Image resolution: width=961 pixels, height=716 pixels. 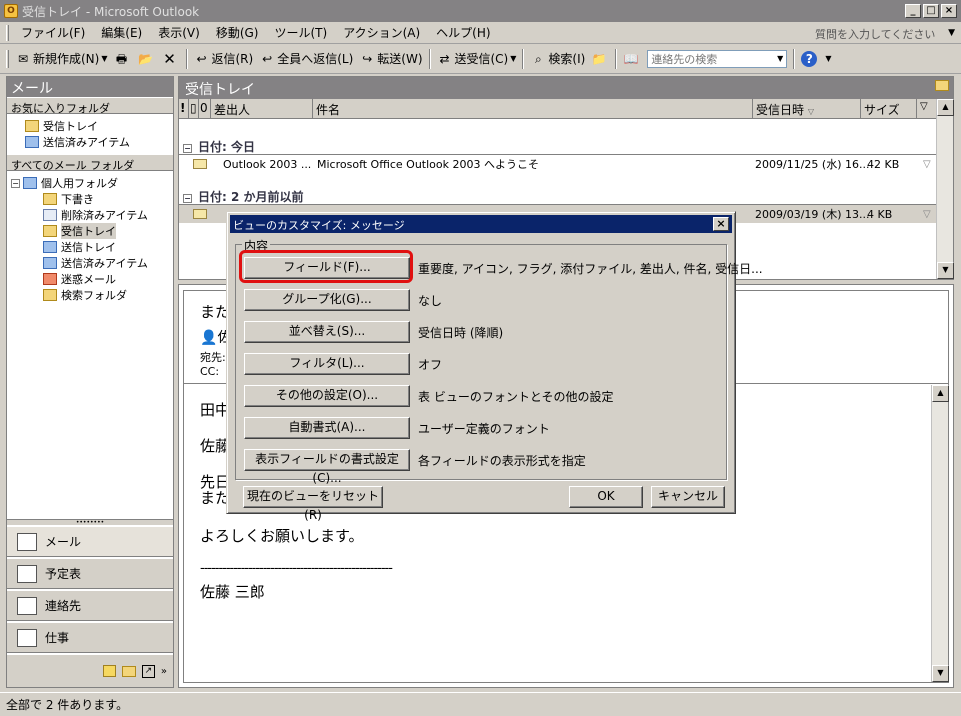 What do you see at coordinates (66, 59) in the screenshot?
I see `new-label: 新規作成(N)` at bounding box center [66, 59].